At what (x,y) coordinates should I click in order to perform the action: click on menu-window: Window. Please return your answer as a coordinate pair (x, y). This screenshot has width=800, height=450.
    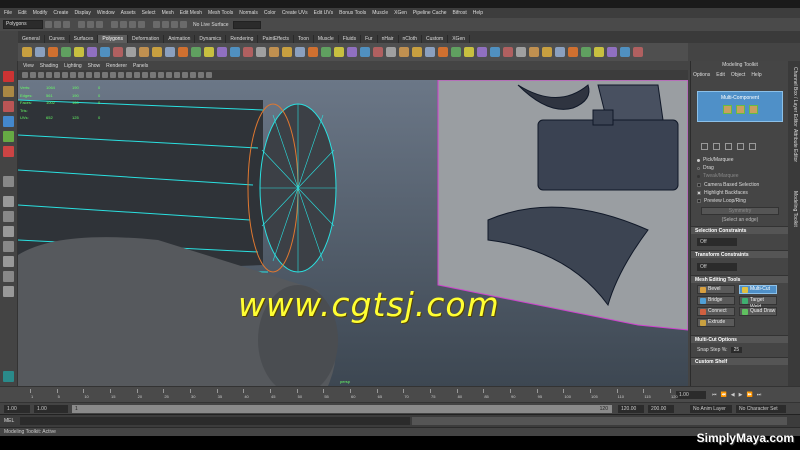
    Looking at the image, I should click on (106, 13).